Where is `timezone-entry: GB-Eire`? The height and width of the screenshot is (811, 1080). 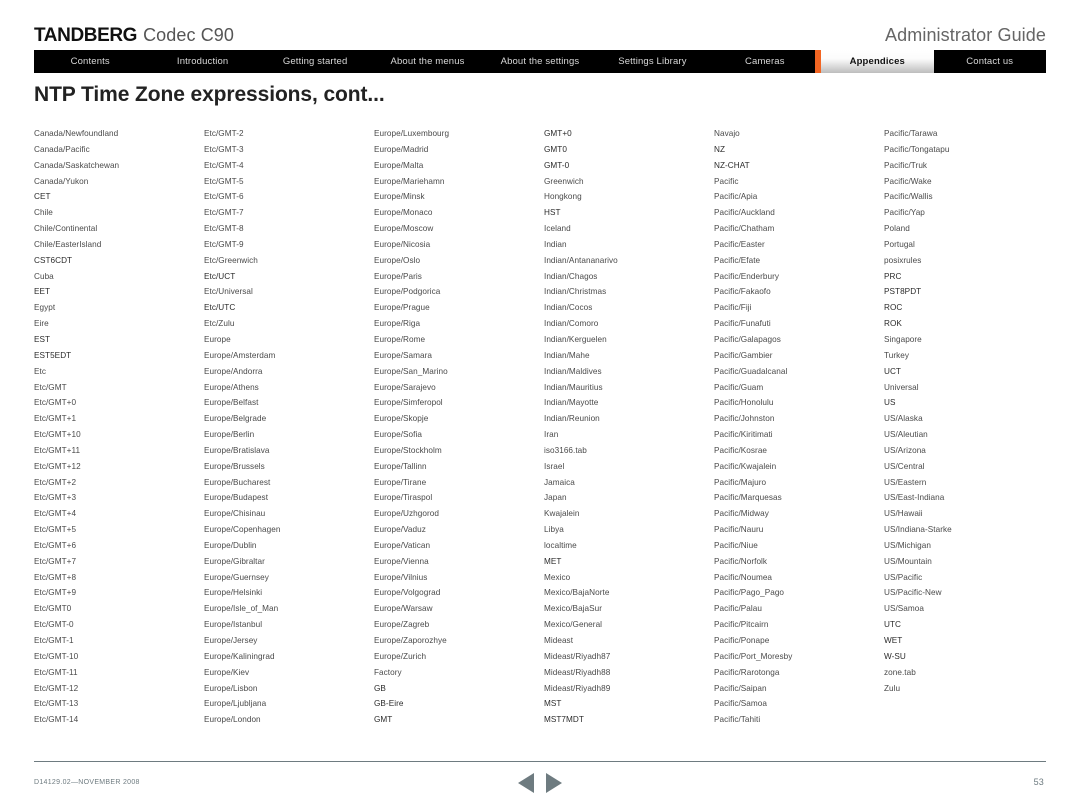
timezone-entry: GB-Eire is located at coordinates (389, 704).